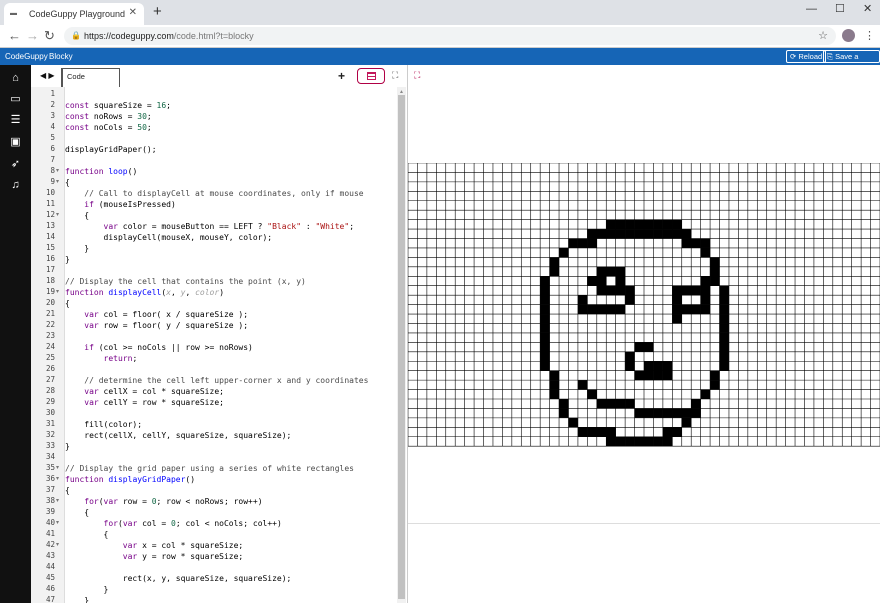 The height and width of the screenshot is (604, 880). Describe the element at coordinates (811, 9) in the screenshot. I see `minimize-icon: —` at that location.